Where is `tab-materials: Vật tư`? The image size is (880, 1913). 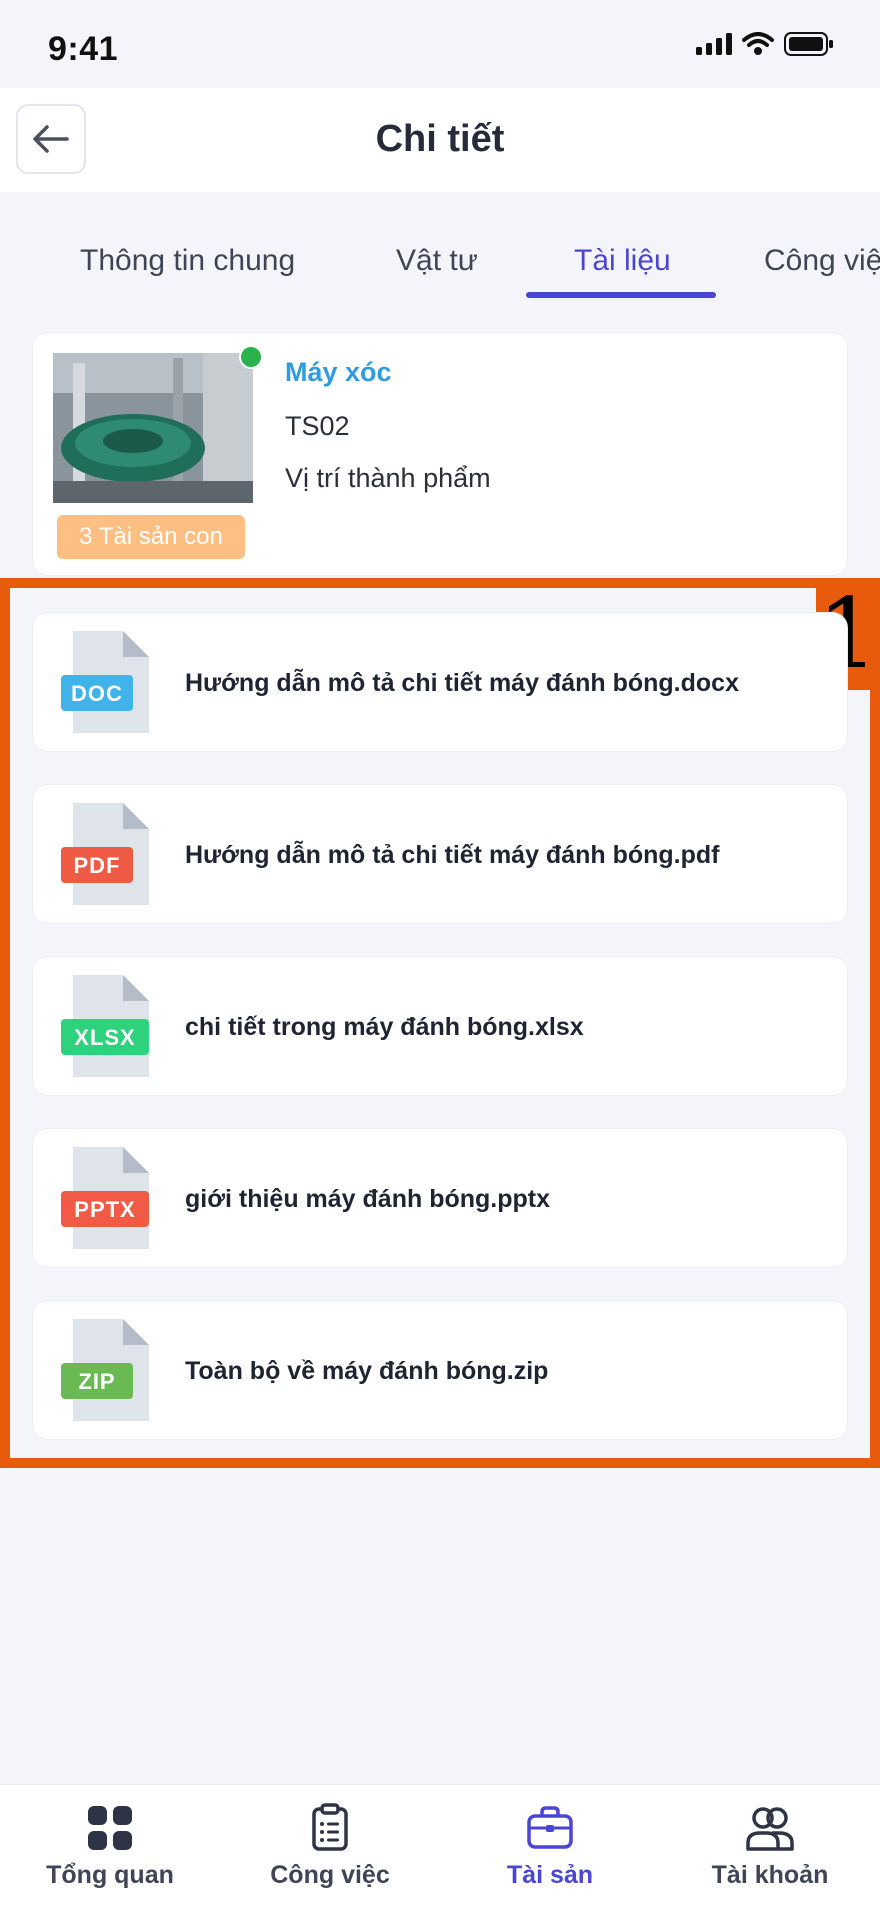
tab-materials: Vật tư is located at coordinates (437, 261).